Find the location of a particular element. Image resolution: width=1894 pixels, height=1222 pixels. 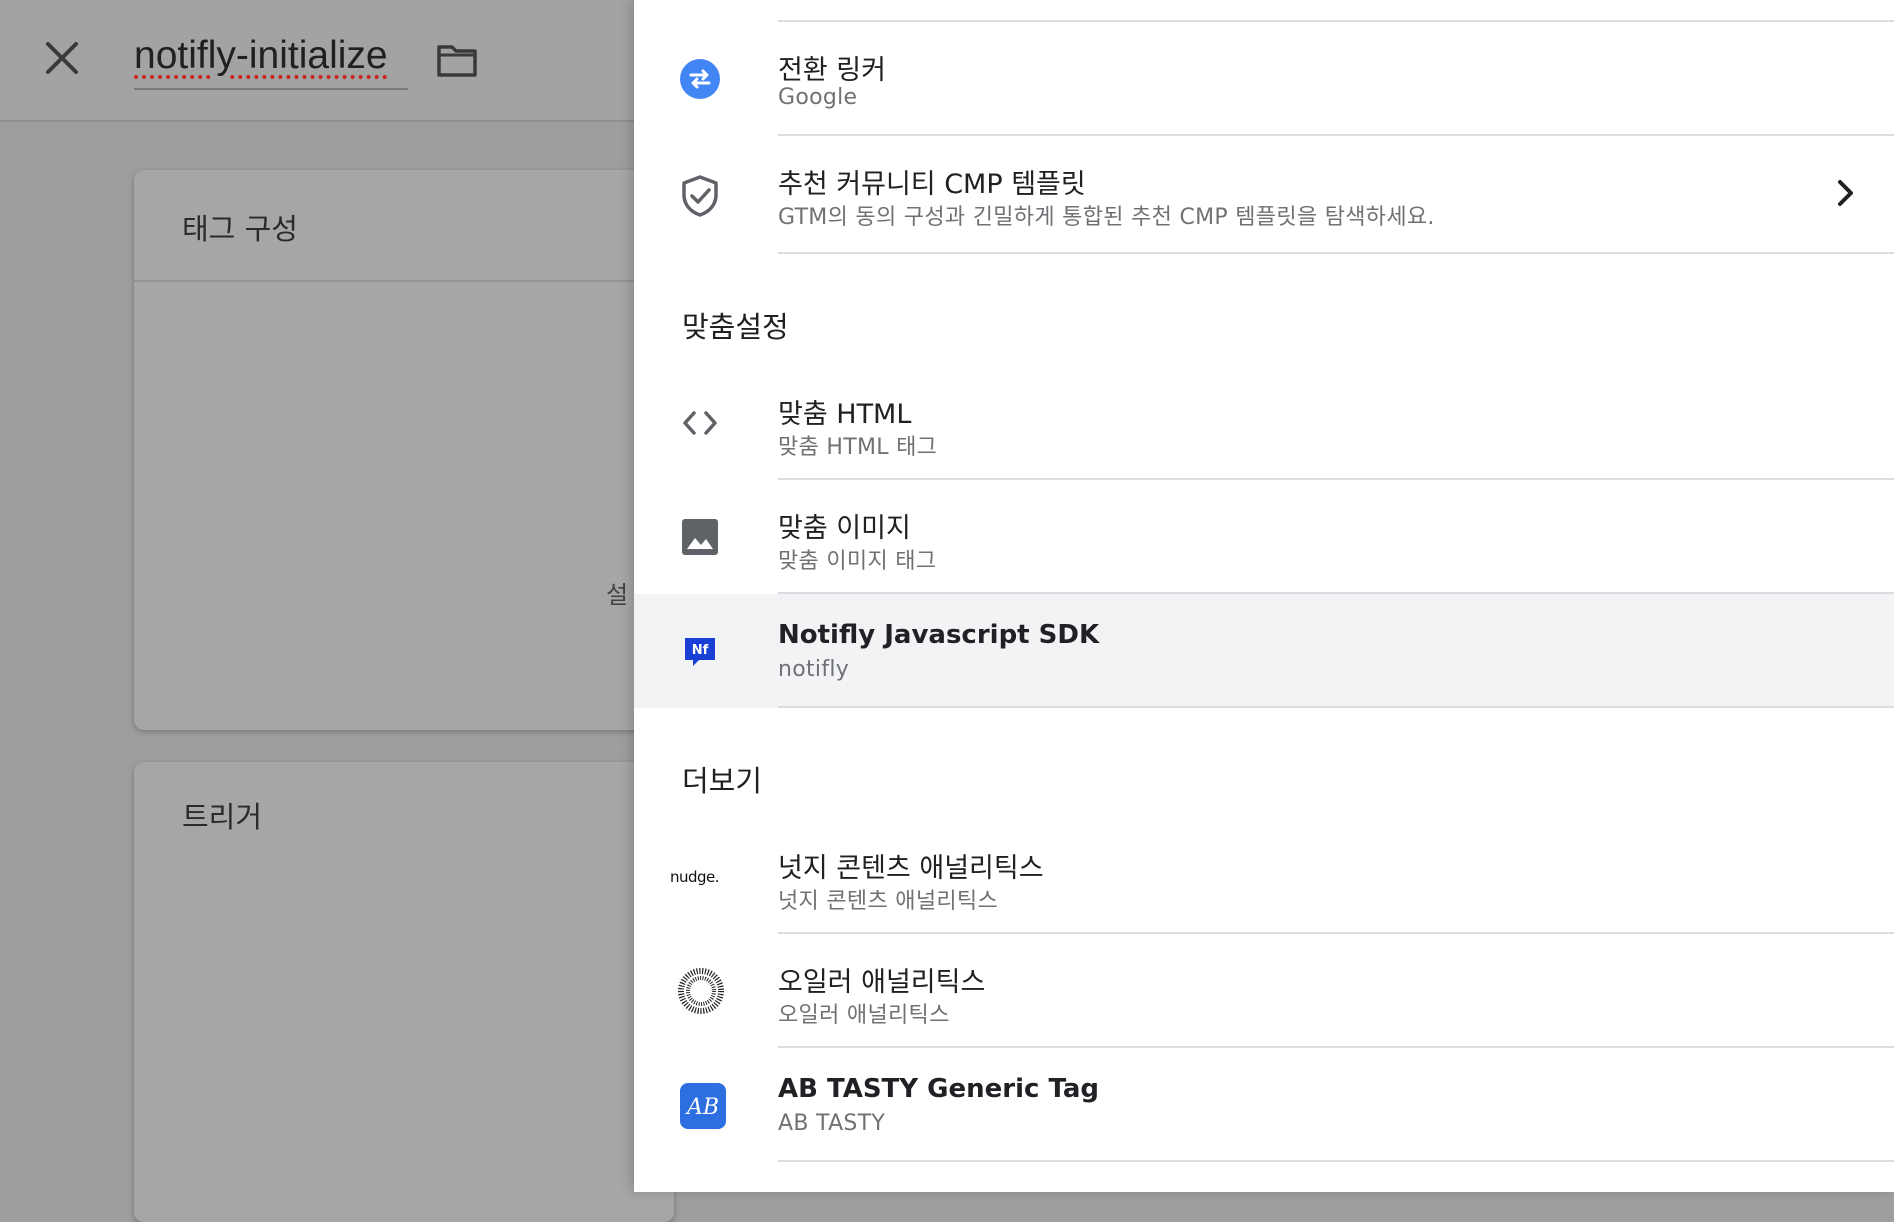

abtasty-logo-icon: AB is located at coordinates (703, 1106).